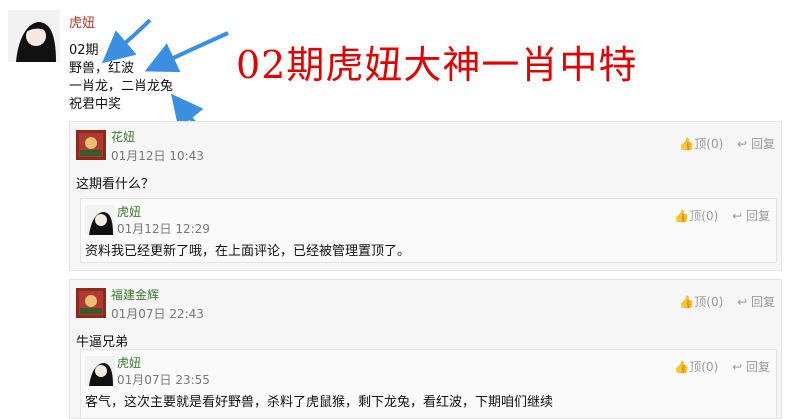 The width and height of the screenshot is (787, 419). I want to click on sub-reply-timestamp: 01月07日 23:55, so click(163, 380).